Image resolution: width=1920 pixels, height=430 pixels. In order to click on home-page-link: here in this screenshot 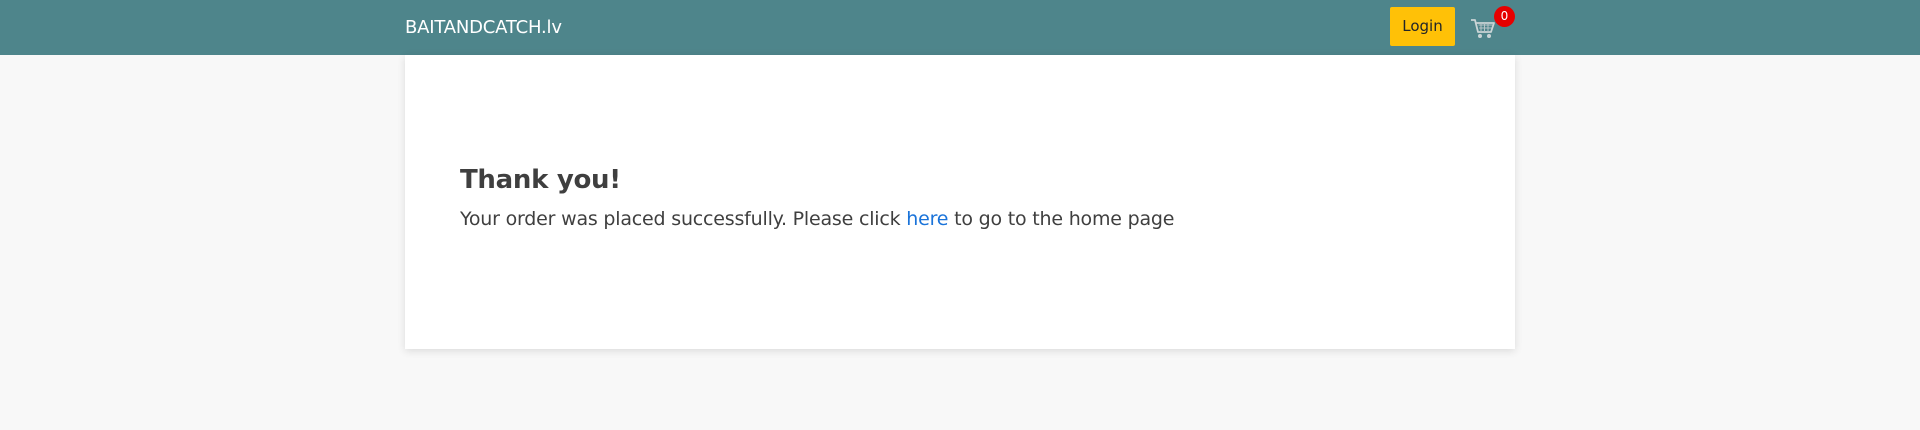, I will do `click(927, 219)`.